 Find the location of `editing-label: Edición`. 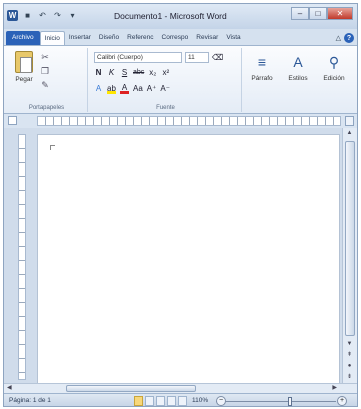

editing-label: Edición is located at coordinates (334, 78).